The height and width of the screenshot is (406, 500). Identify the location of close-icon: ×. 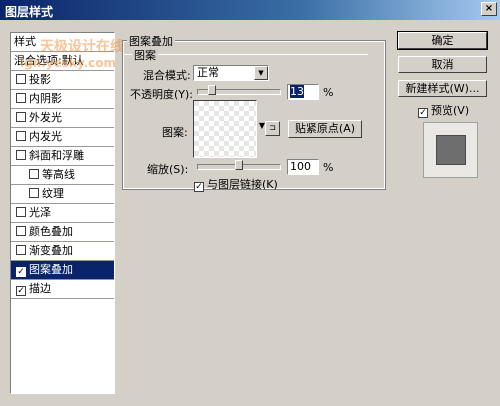
(489, 8).